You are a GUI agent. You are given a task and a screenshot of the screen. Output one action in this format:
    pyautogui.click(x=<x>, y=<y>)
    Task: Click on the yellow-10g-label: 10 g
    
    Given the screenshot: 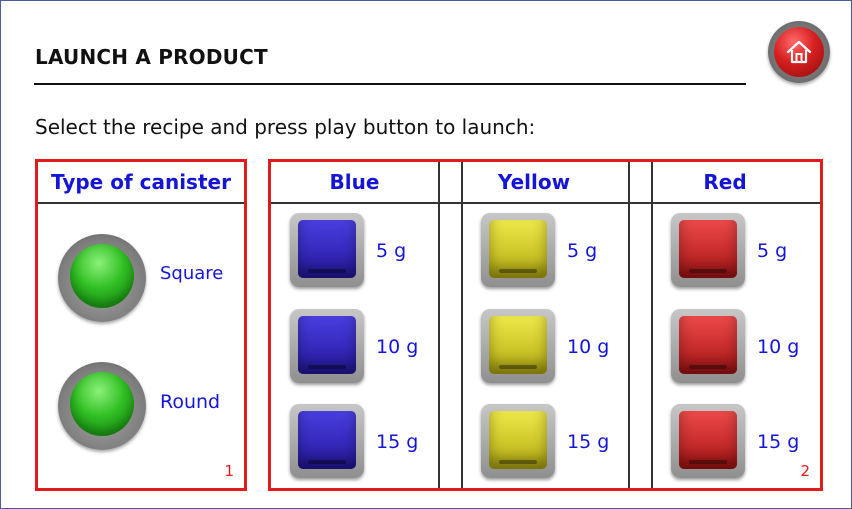 What is the action you would take?
    pyautogui.click(x=588, y=347)
    